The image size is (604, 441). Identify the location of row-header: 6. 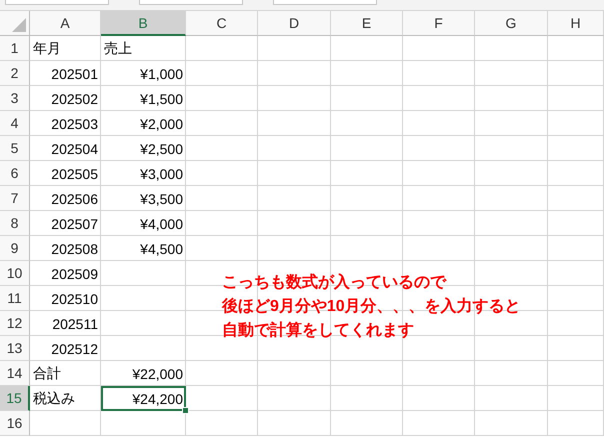
(15, 173).